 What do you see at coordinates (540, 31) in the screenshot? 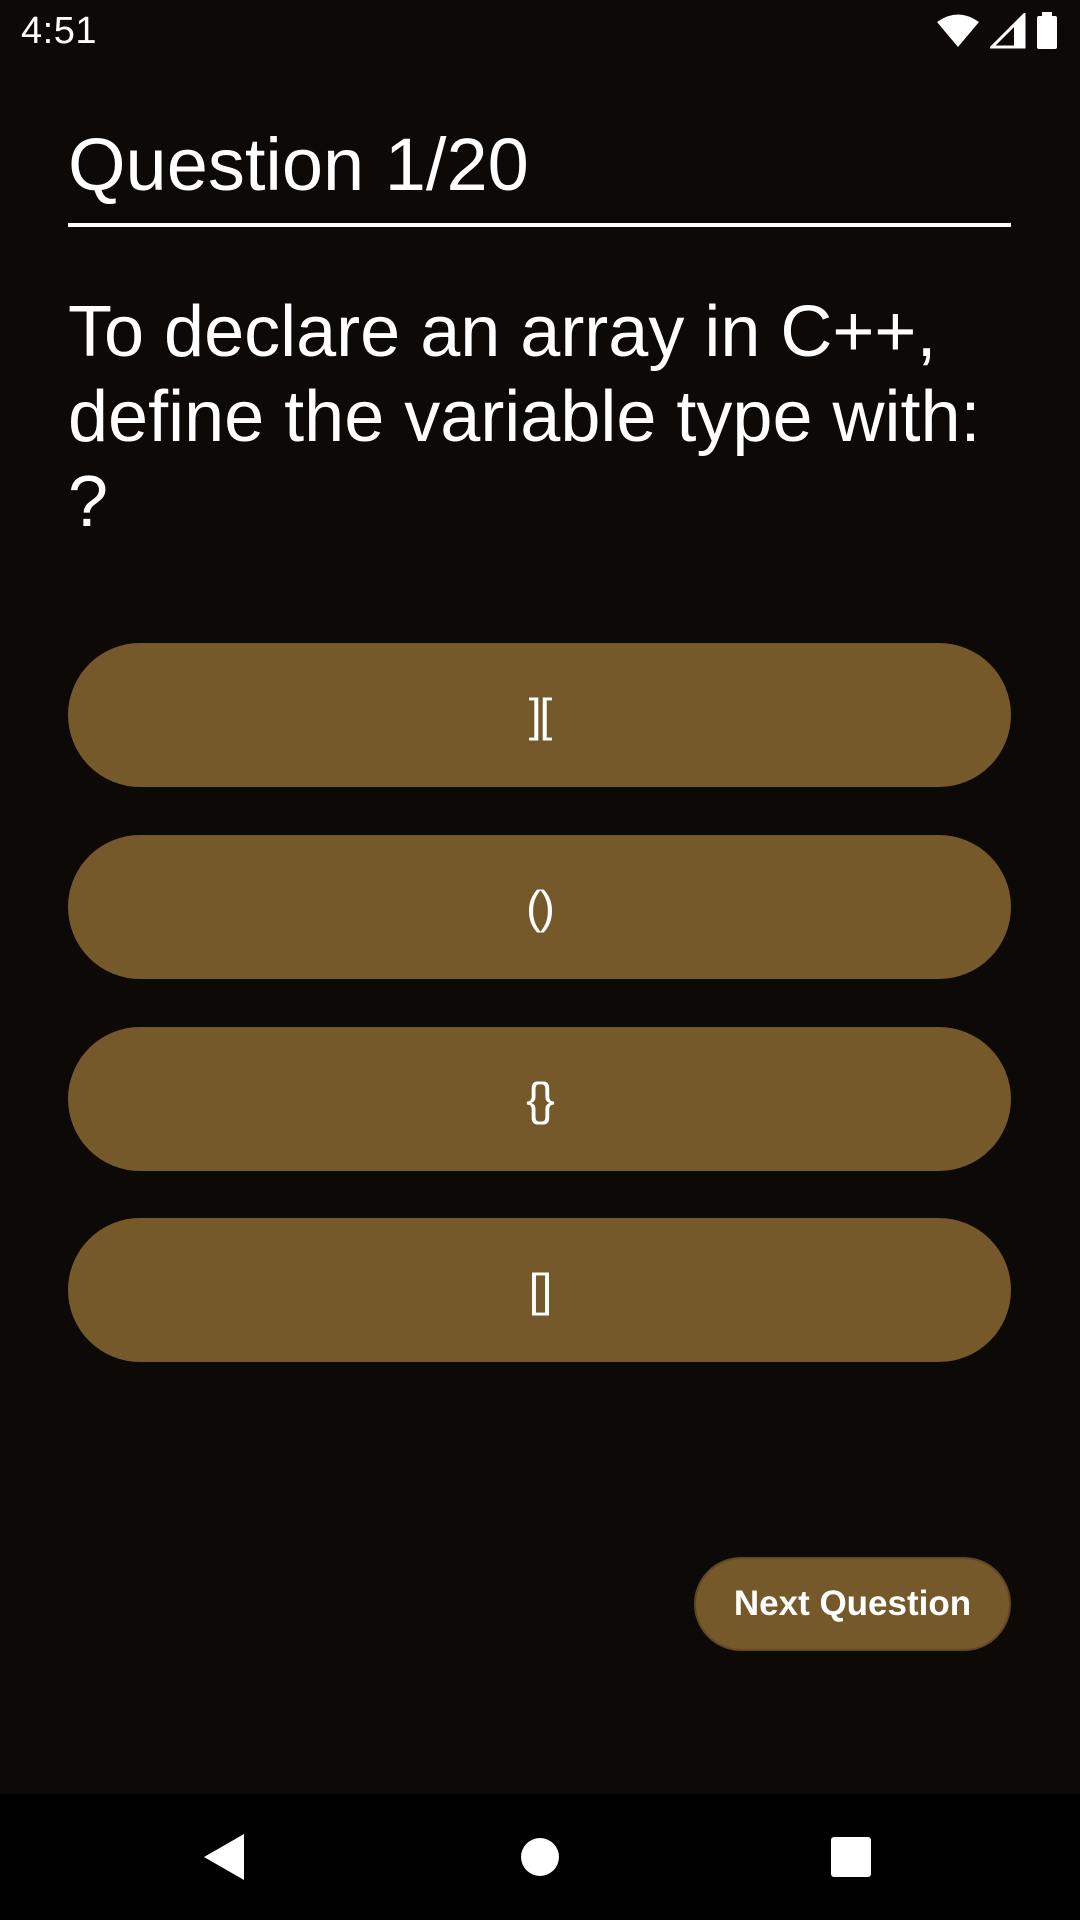
I see `status-bar: 4:51` at bounding box center [540, 31].